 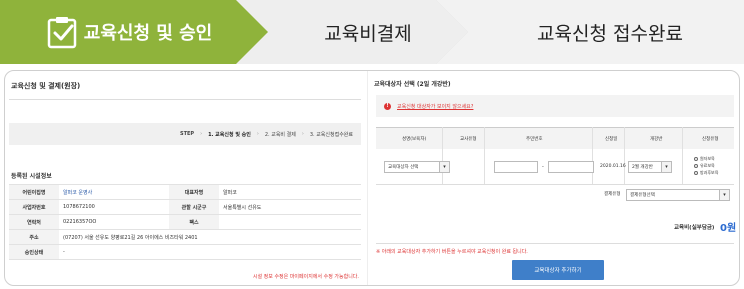 I want to click on label-district: 관할 시군구, so click(x=194, y=207).